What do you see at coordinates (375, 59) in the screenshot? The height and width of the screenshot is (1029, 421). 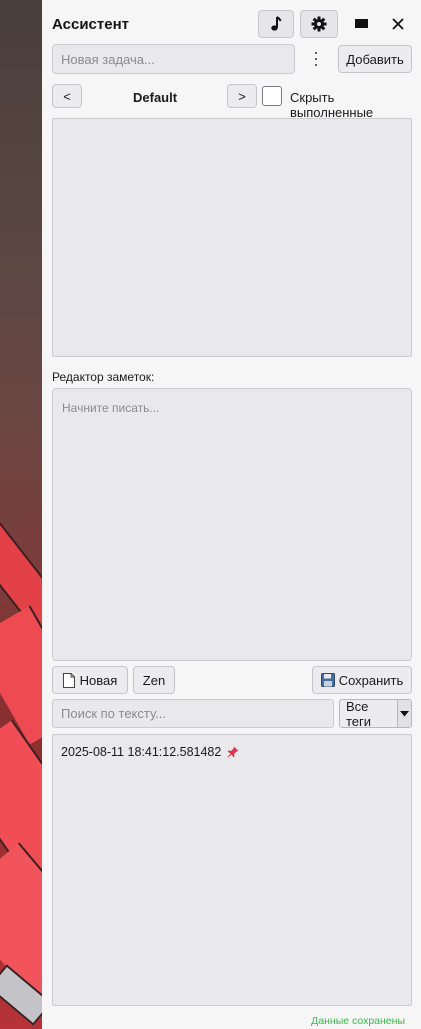 I see `add-task-button: Добавить` at bounding box center [375, 59].